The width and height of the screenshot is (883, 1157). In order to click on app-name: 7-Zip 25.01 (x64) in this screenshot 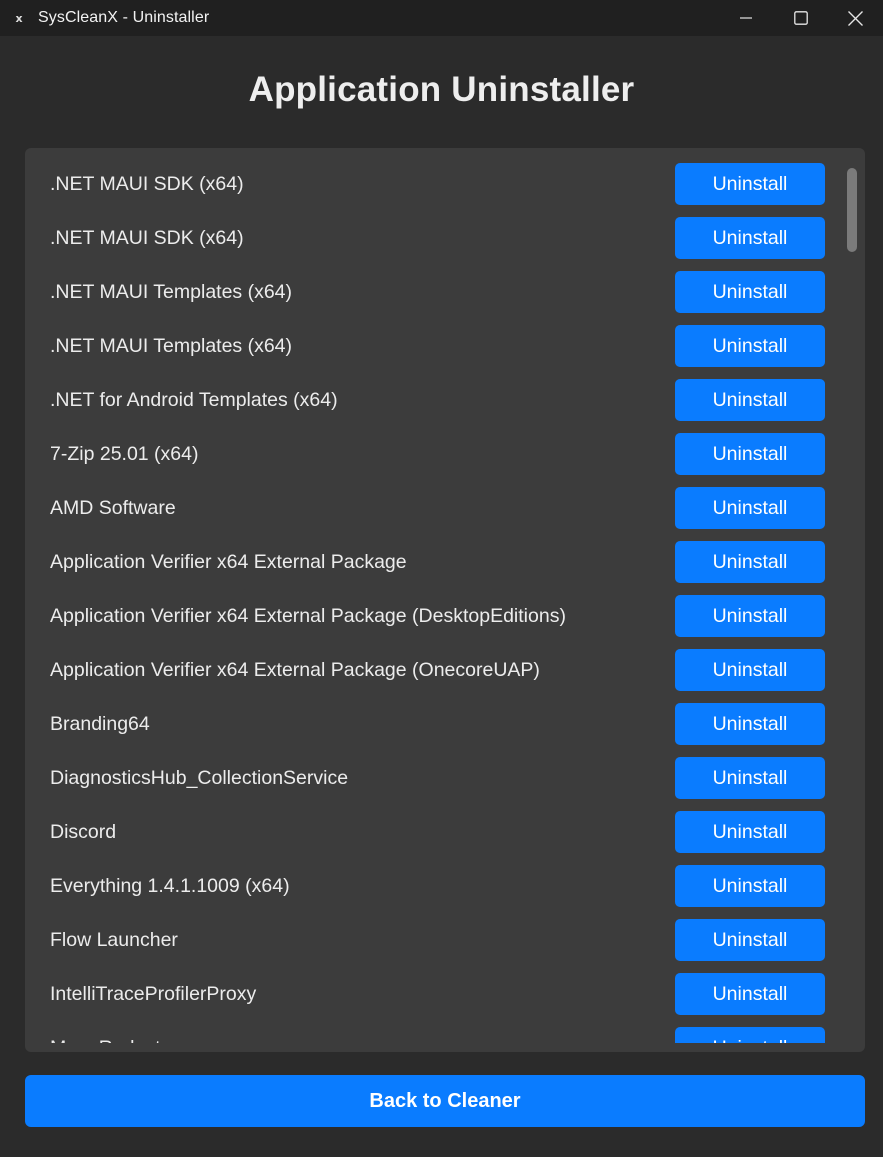, I will do `click(124, 454)`.